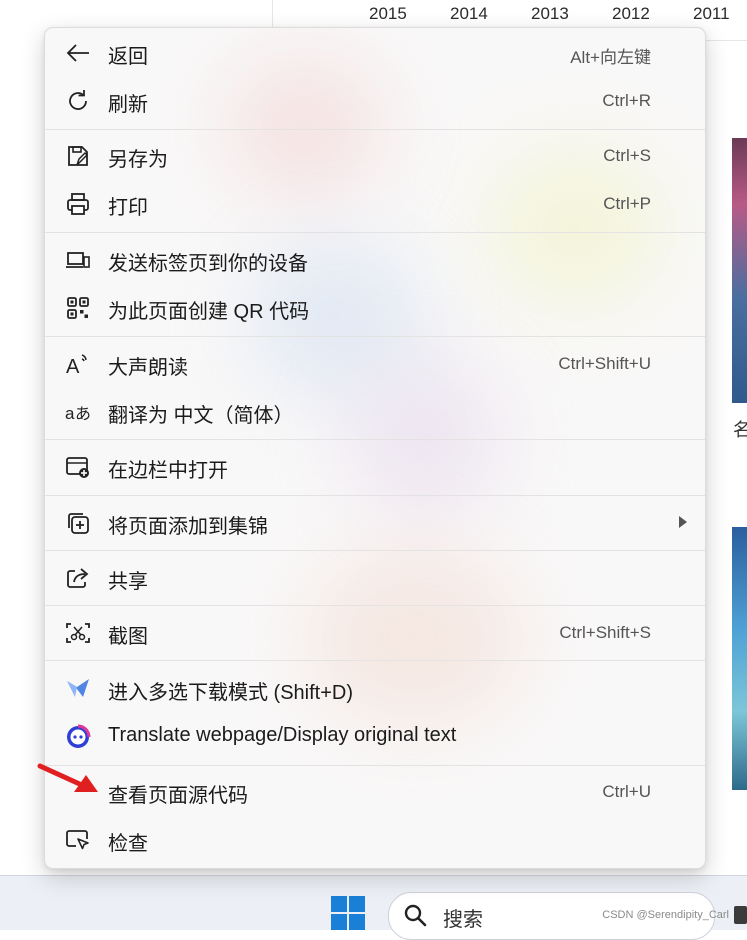  I want to click on menu-item-shortcut: Ctrl+U, so click(626, 791).